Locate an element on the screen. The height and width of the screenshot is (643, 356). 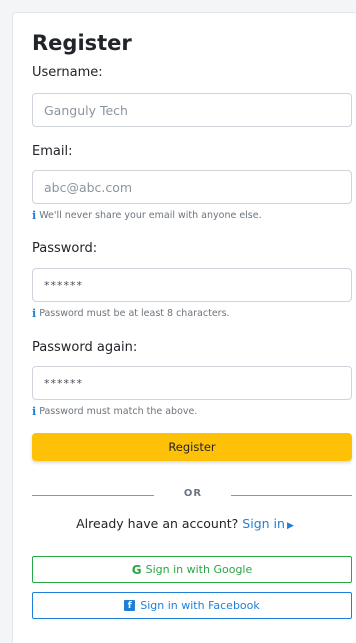
password-label: Password: is located at coordinates (65, 248).